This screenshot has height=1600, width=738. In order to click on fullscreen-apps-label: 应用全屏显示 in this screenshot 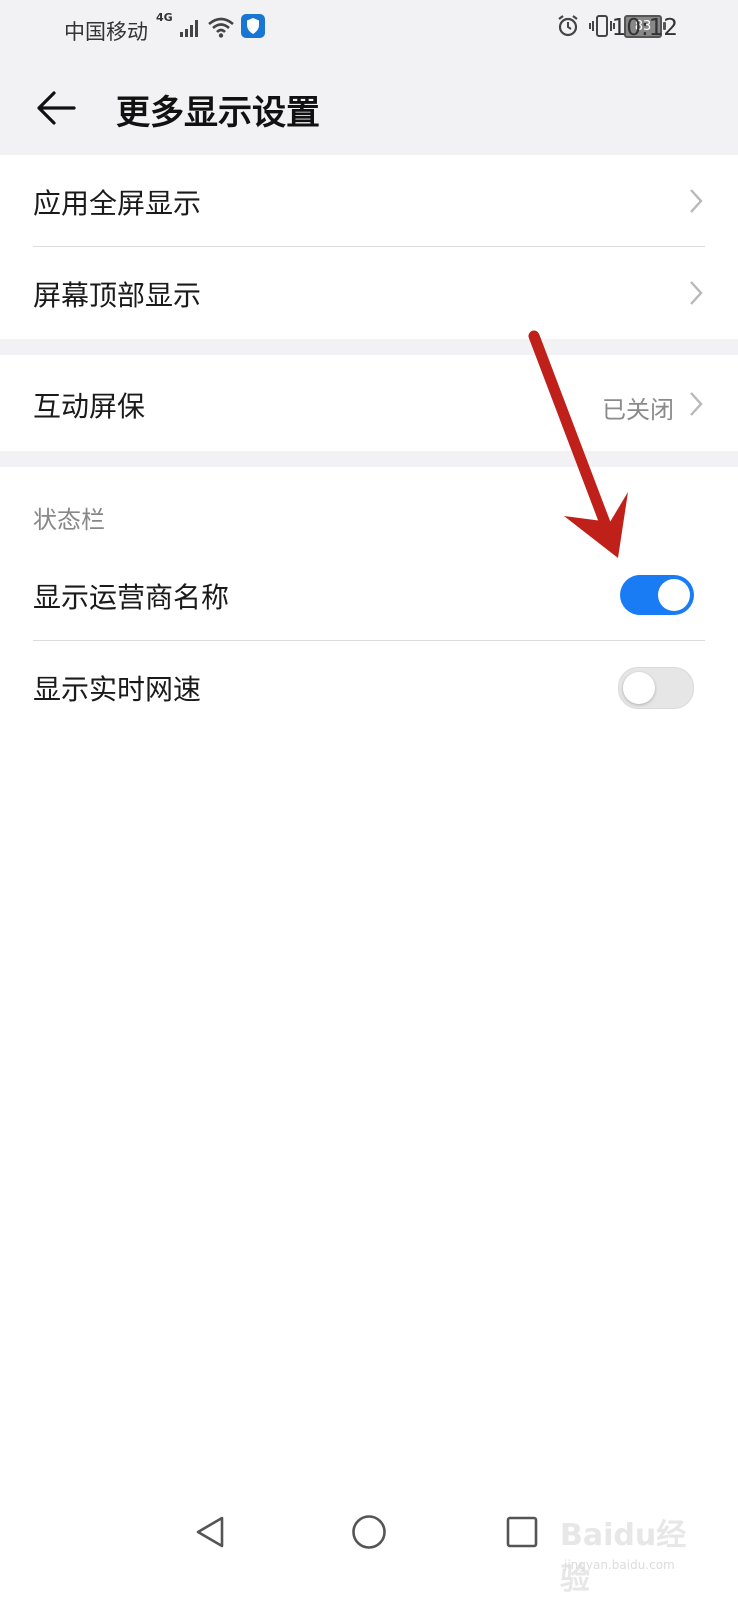, I will do `click(117, 203)`.